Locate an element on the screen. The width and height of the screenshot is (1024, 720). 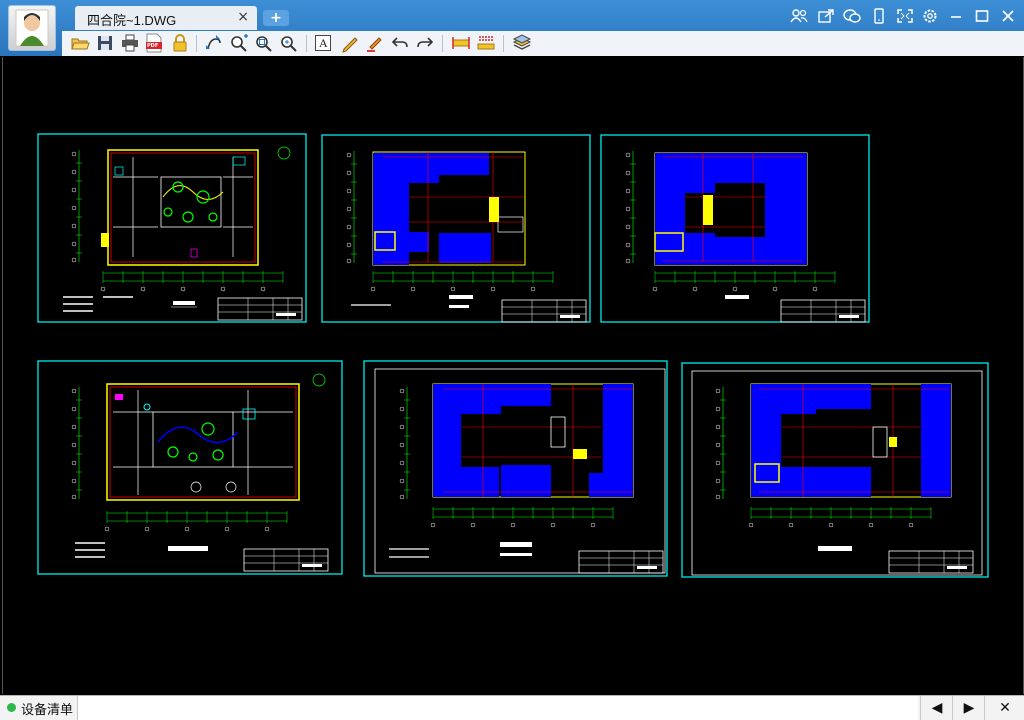
status-message-area is located at coordinates (497, 708).